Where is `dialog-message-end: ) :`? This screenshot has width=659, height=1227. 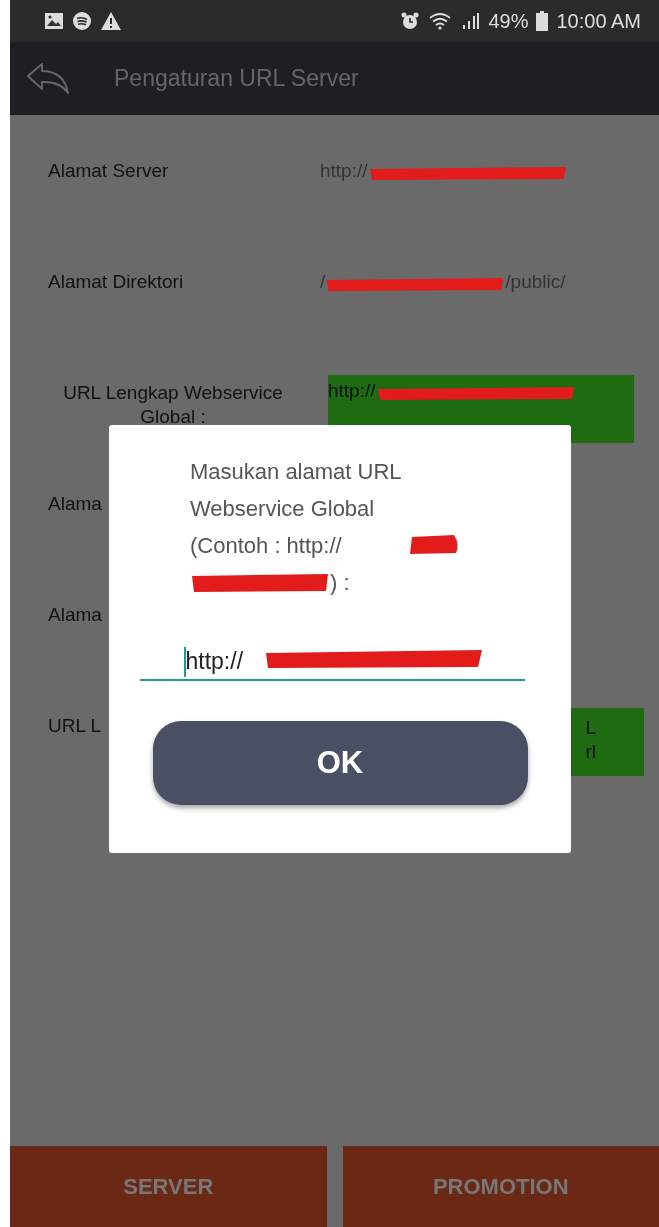 dialog-message-end: ) : is located at coordinates (340, 583).